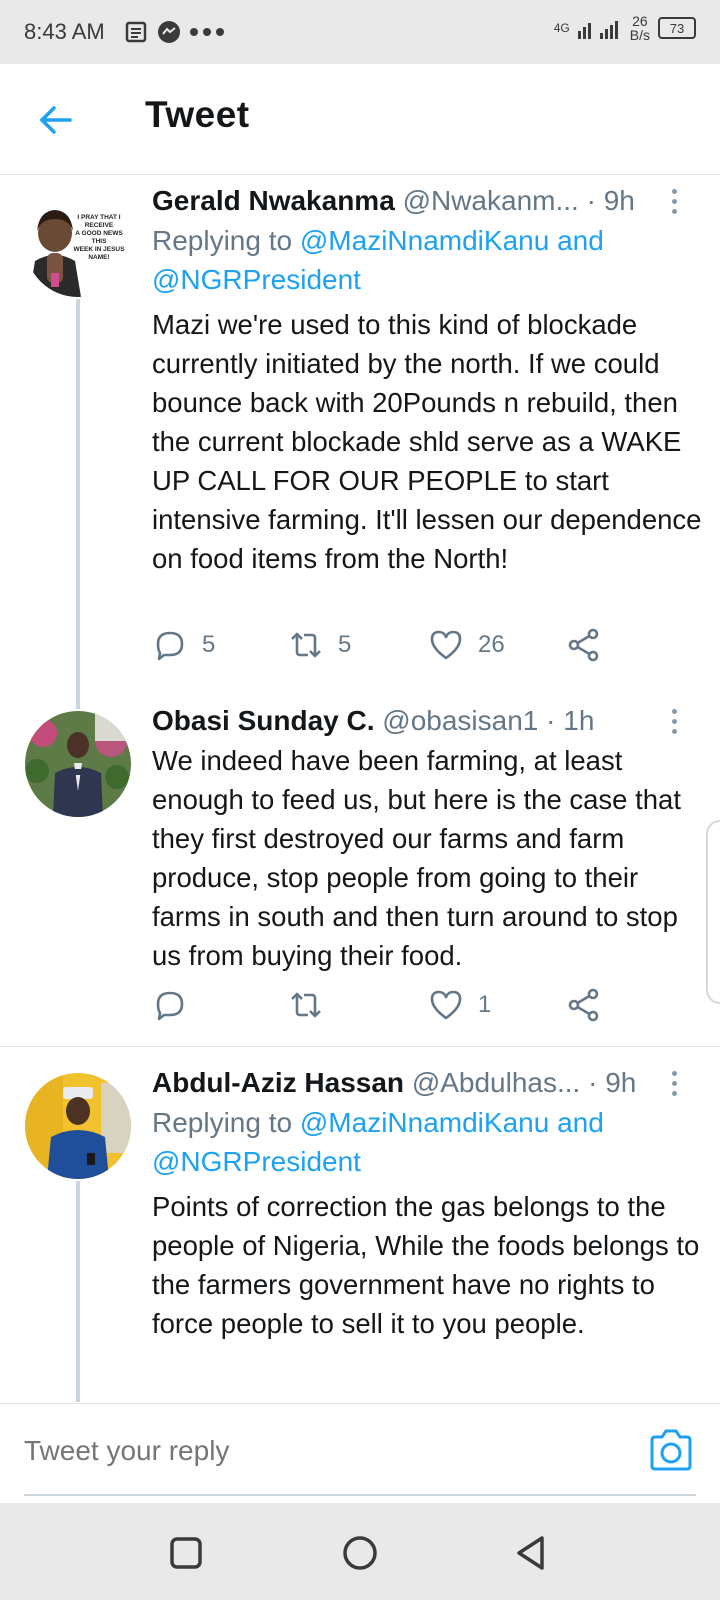  Describe the element at coordinates (597, 30) in the screenshot. I see `signal-icon` at that location.